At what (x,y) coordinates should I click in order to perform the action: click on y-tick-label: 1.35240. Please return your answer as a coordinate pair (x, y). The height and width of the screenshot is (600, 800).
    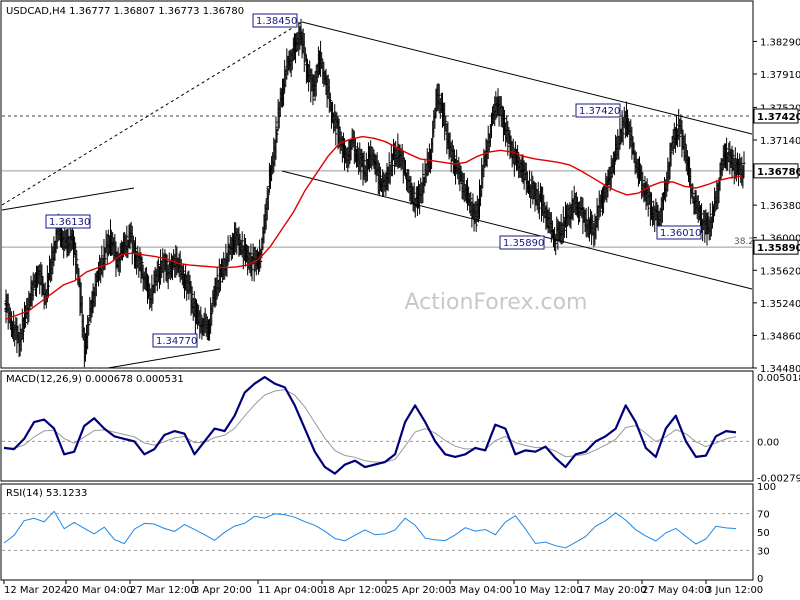
    Looking at the image, I should click on (780, 304).